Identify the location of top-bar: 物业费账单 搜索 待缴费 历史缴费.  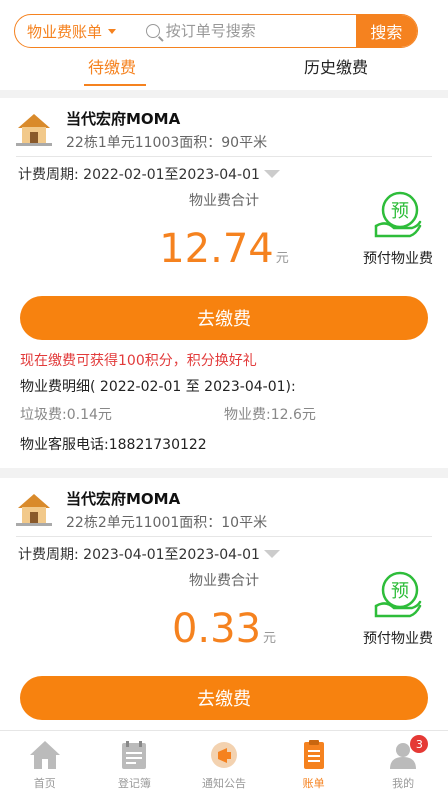
(224, 45).